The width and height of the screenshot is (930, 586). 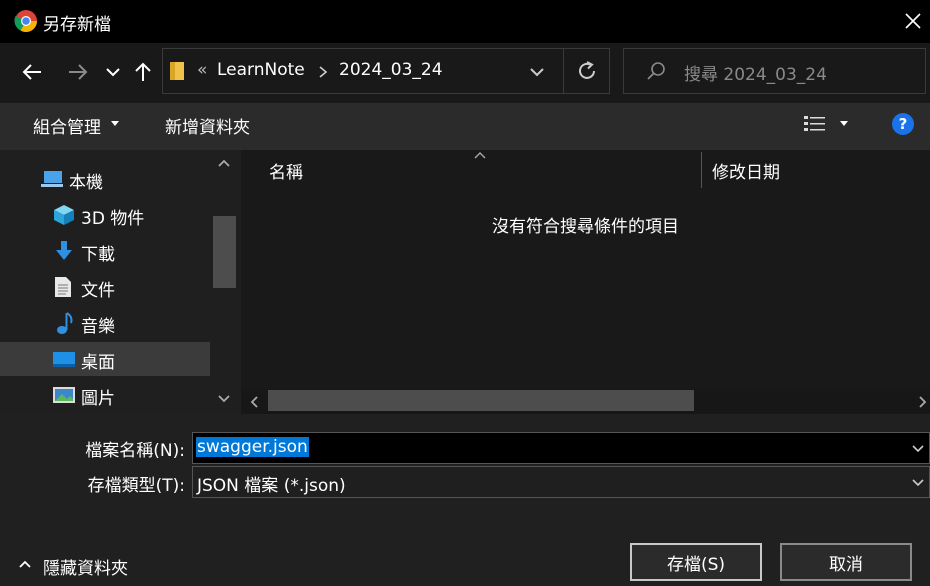 What do you see at coordinates (67, 125) in the screenshot?
I see `organize-menu: 組合管理` at bounding box center [67, 125].